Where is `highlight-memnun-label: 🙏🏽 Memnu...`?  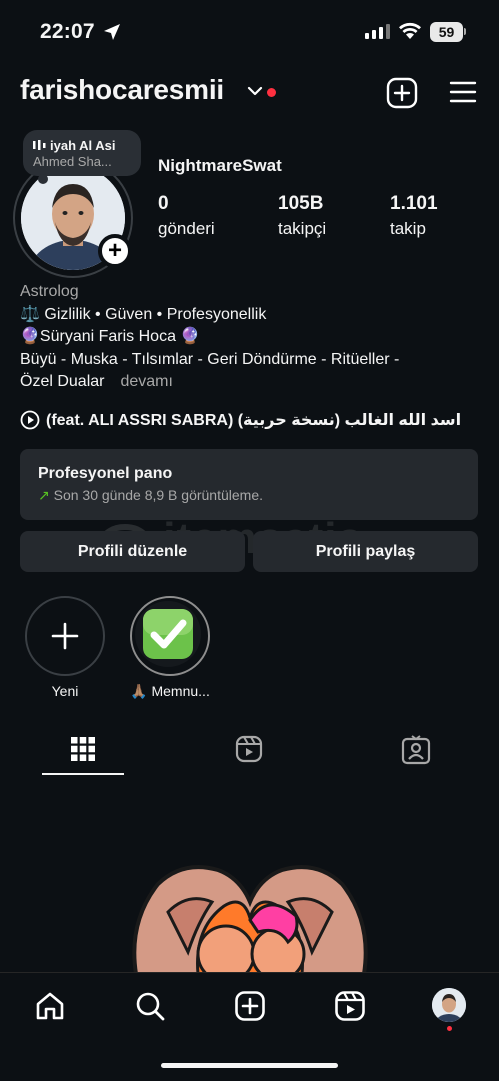
highlight-memnun-label: 🙏🏽 Memnu... is located at coordinates (170, 691).